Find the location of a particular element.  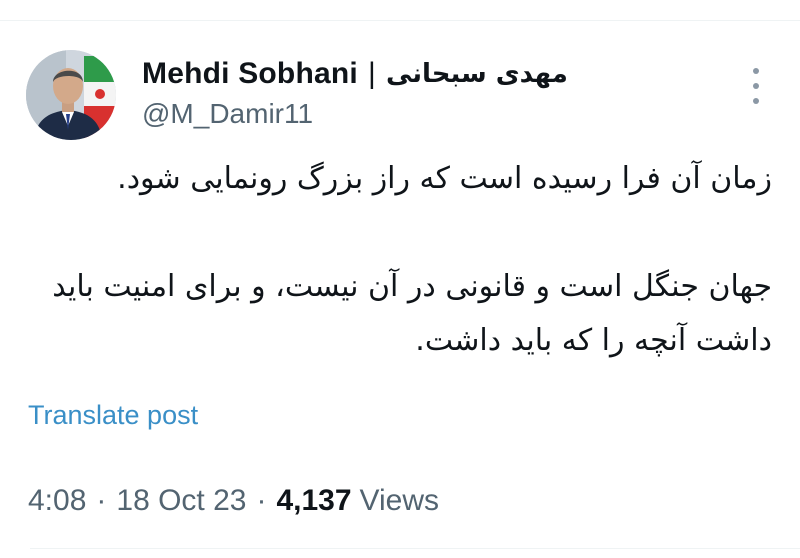

more-vertical-icon is located at coordinates (756, 86).